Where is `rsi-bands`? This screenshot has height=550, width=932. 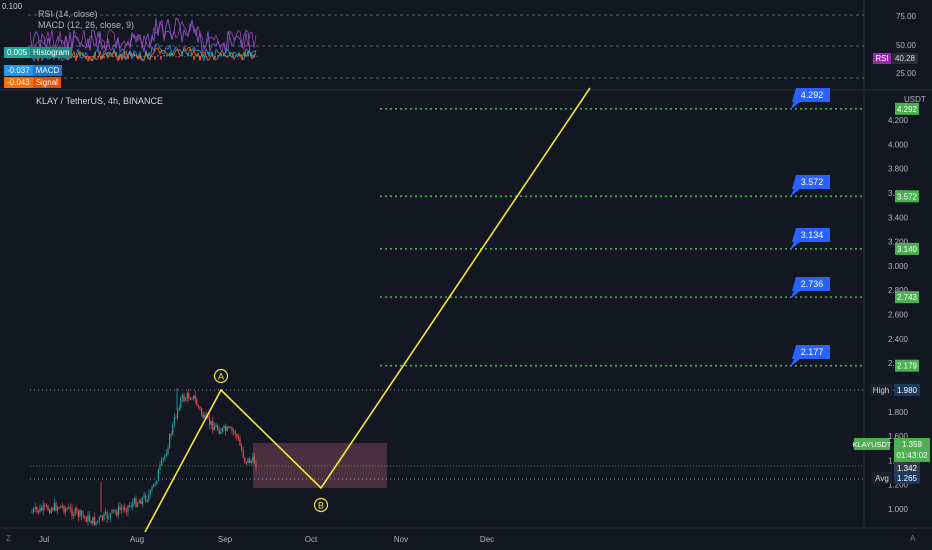 rsi-bands is located at coordinates (446, 46).